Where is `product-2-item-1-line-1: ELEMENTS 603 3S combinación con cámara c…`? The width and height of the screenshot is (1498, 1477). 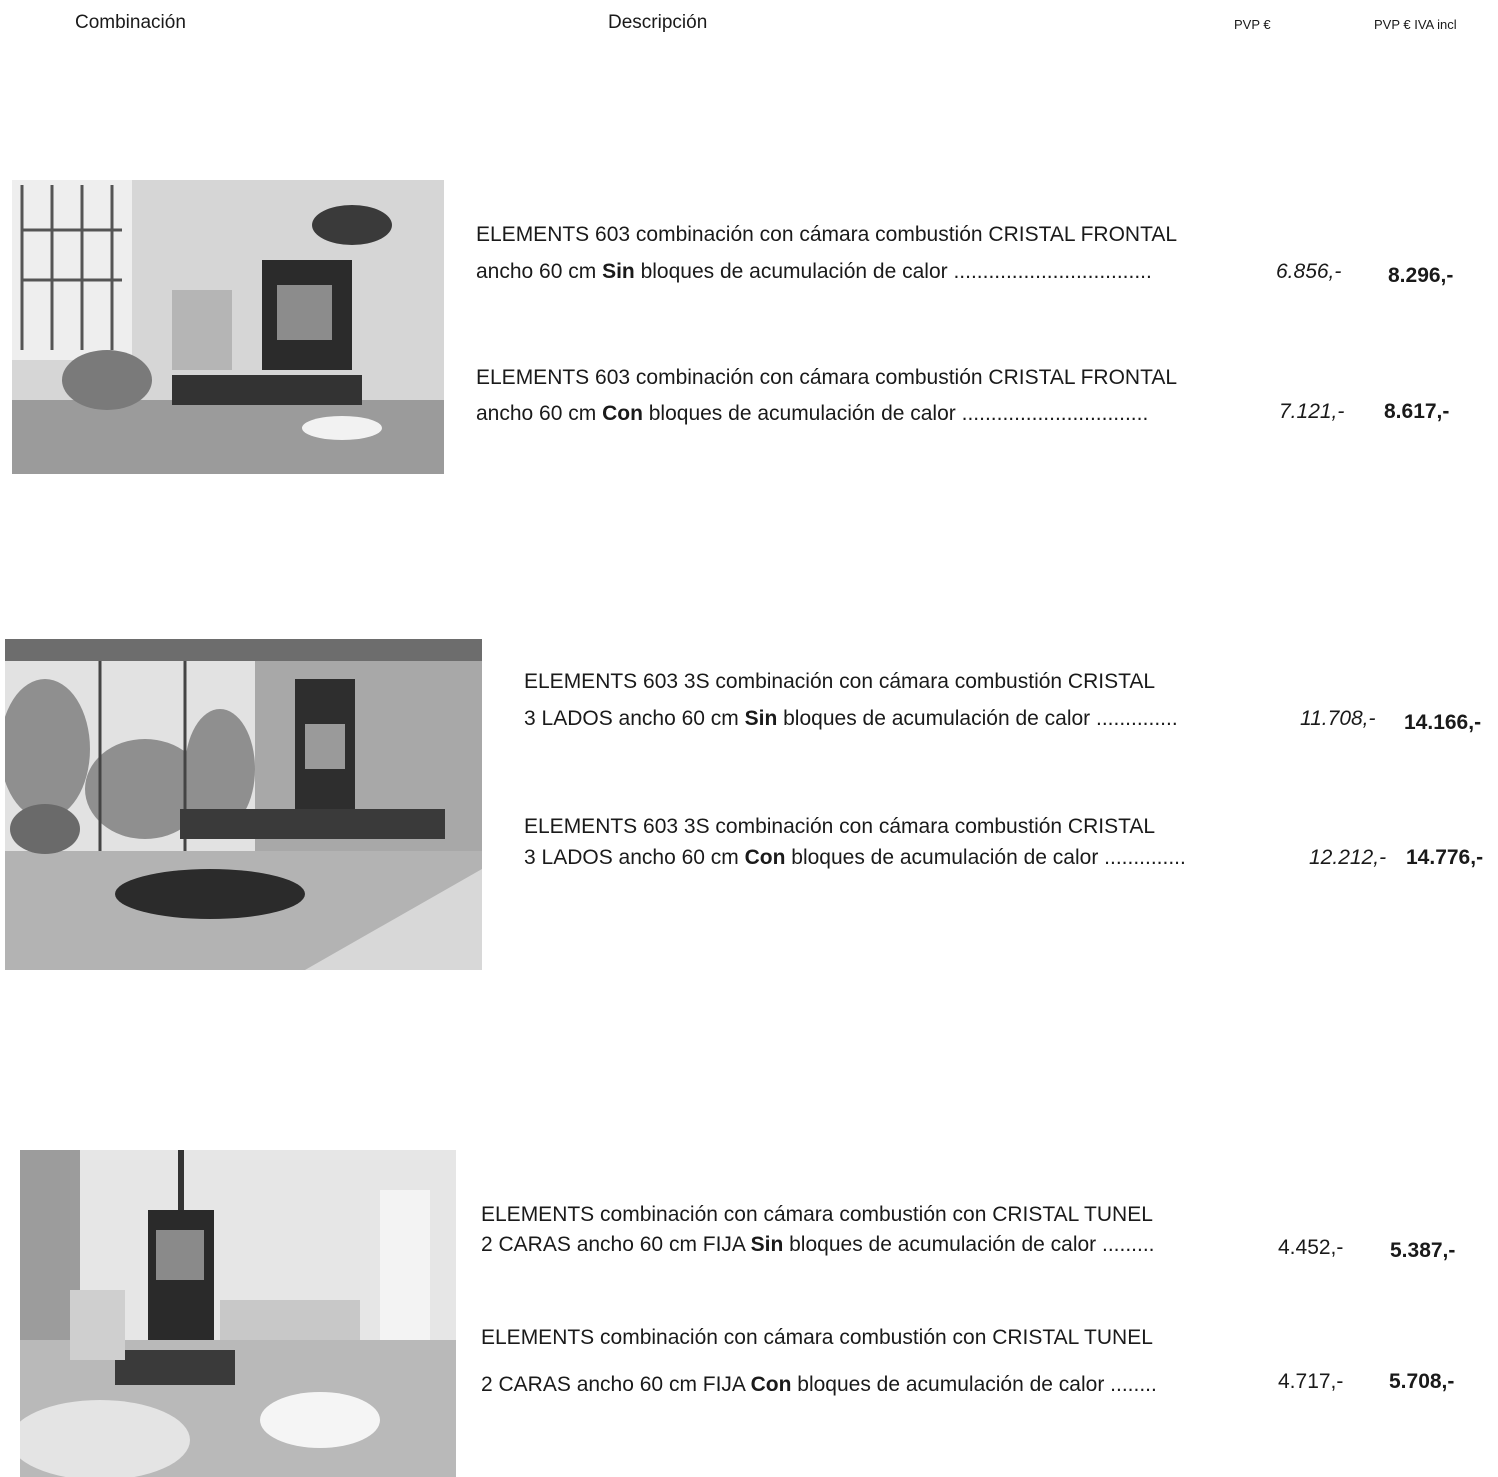 product-2-item-1-line-1: ELEMENTS 603 3S combinación con cámara c… is located at coordinates (840, 681).